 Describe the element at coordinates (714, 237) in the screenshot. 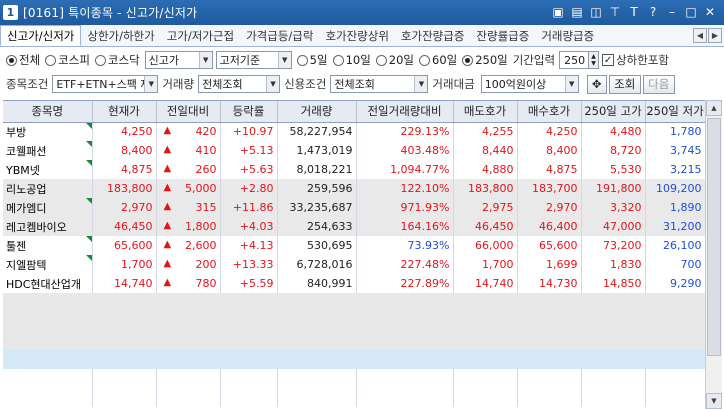

I see `scroll-thumb` at that location.